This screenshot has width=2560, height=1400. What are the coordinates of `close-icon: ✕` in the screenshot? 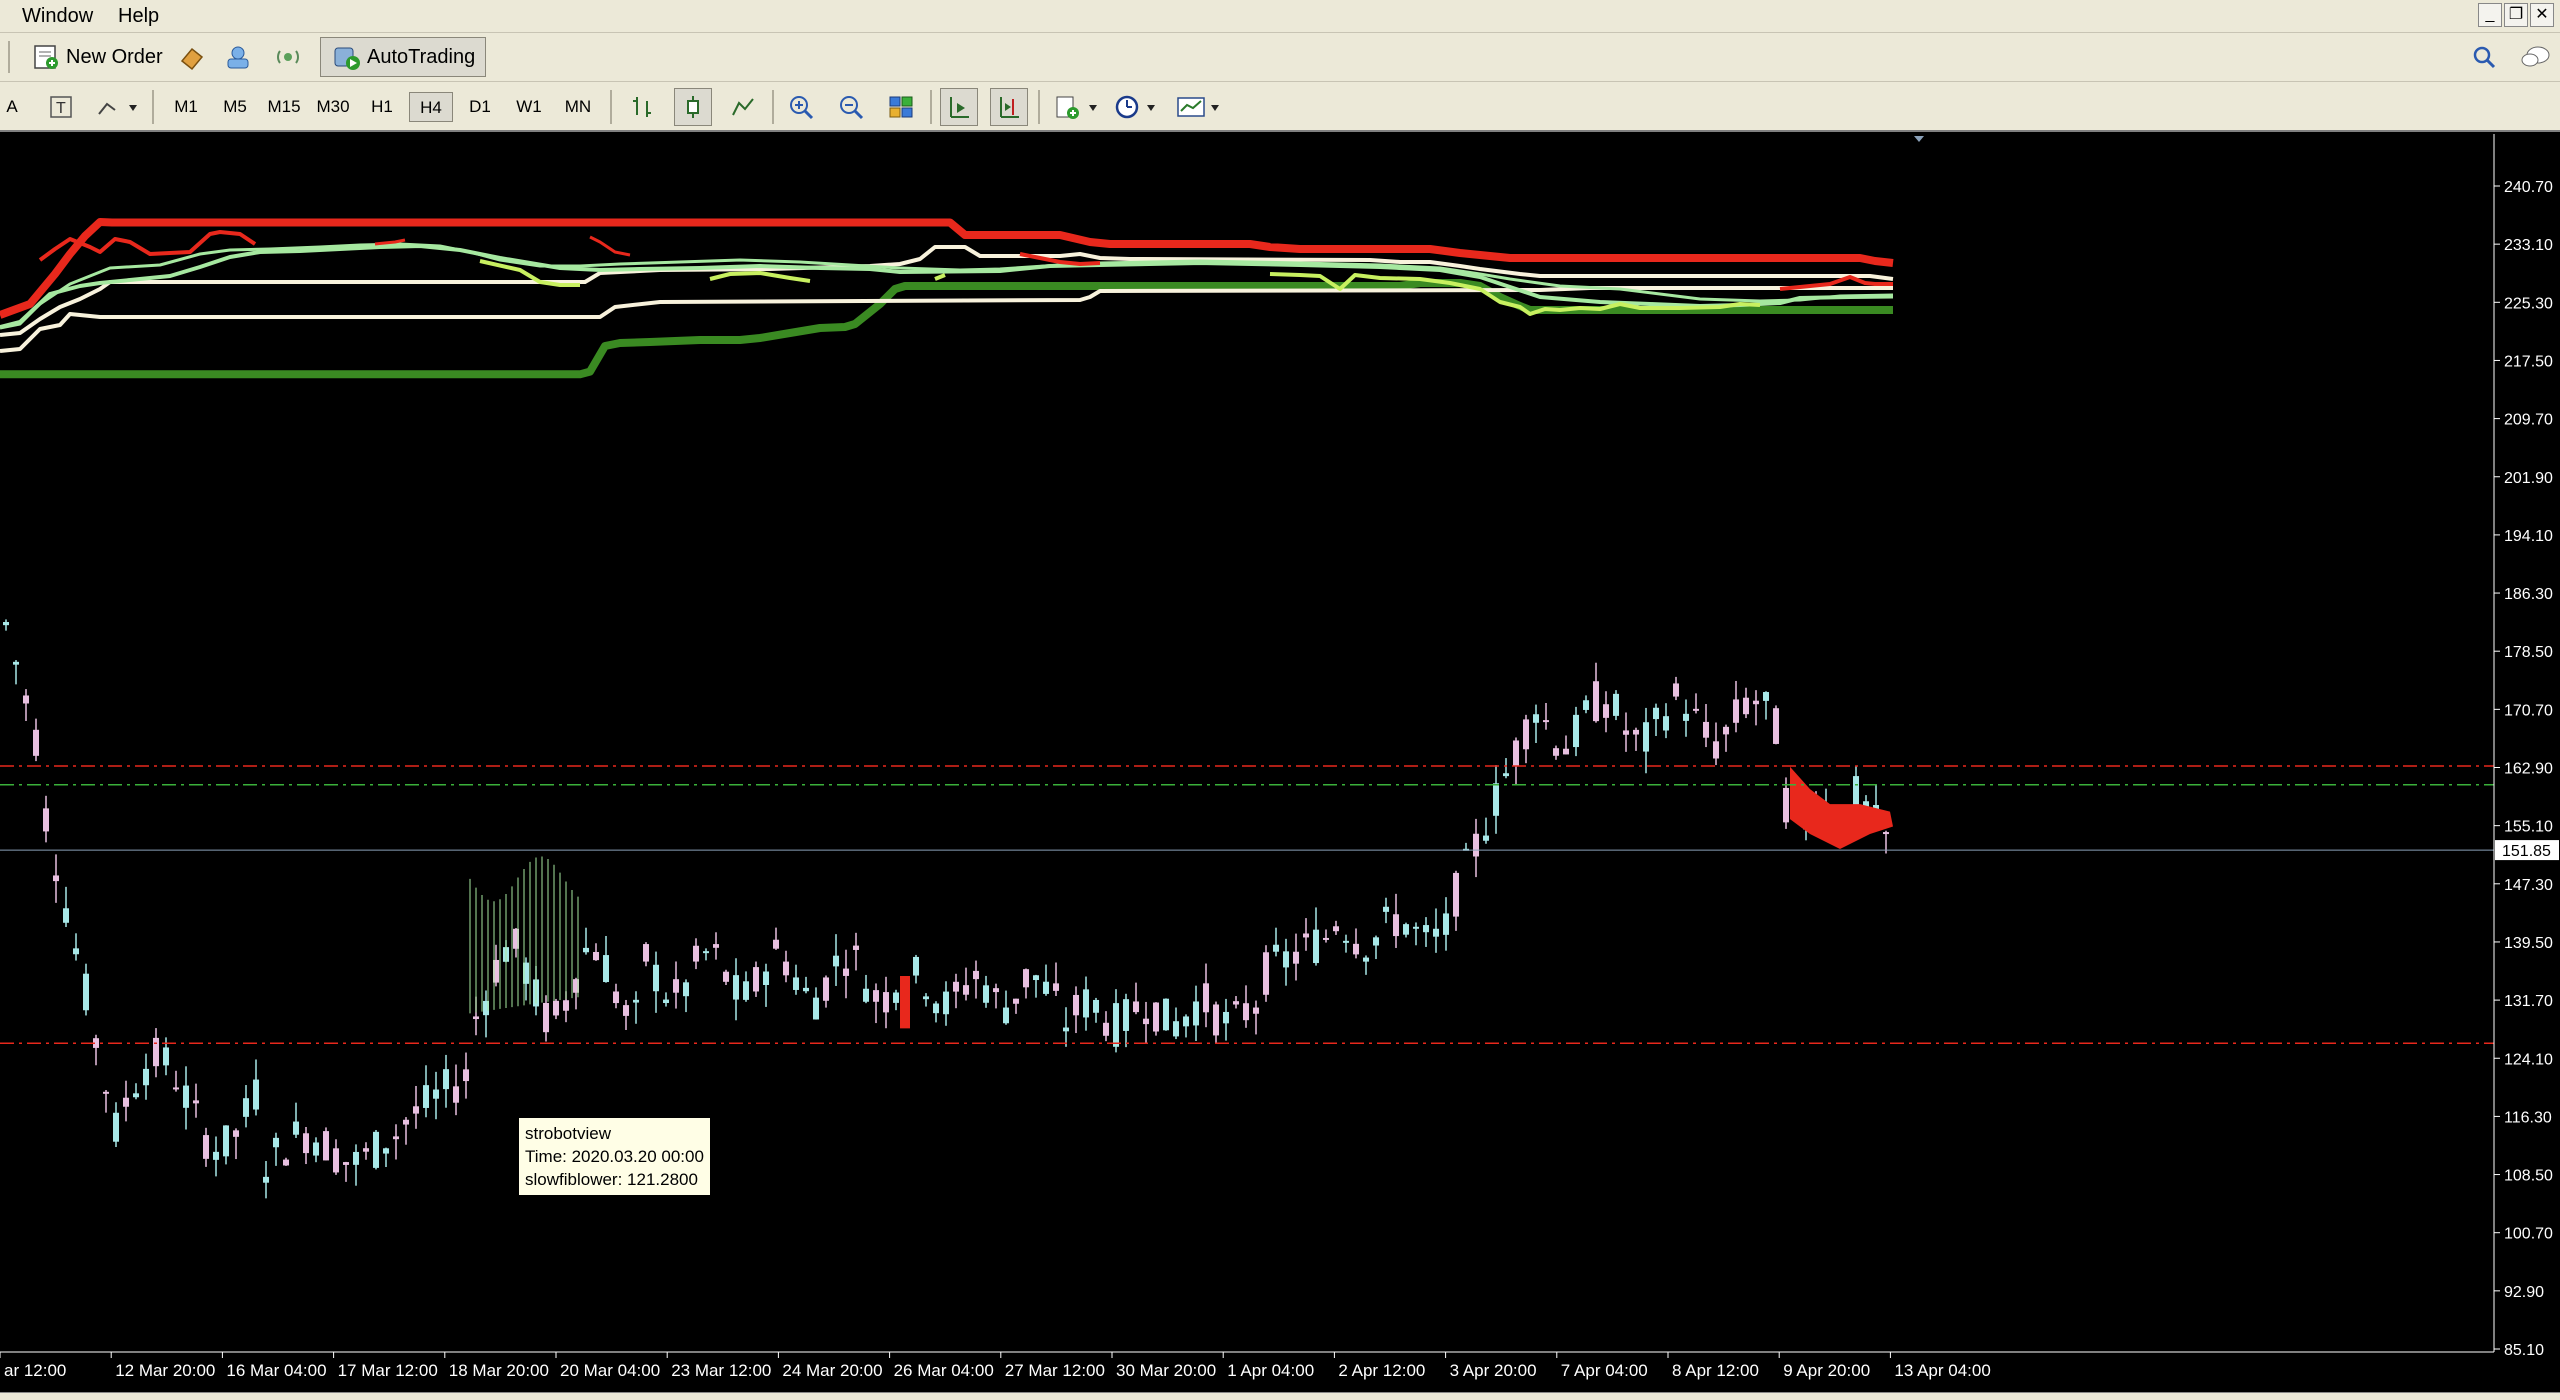 It's located at (2542, 15).